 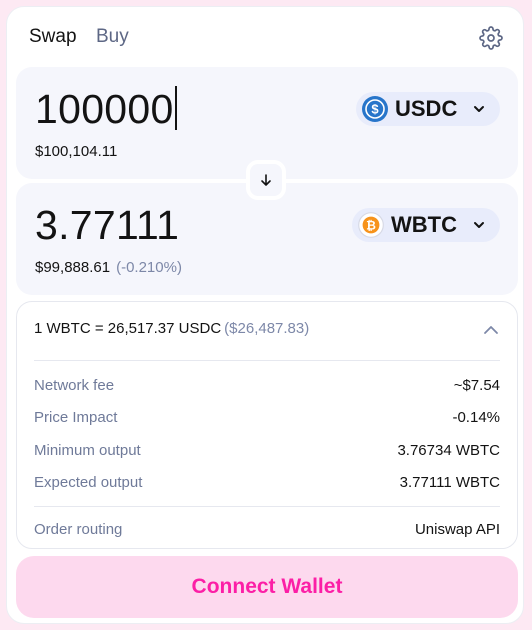 I want to click on minimum-output-label: Minimum output, so click(x=87, y=450).